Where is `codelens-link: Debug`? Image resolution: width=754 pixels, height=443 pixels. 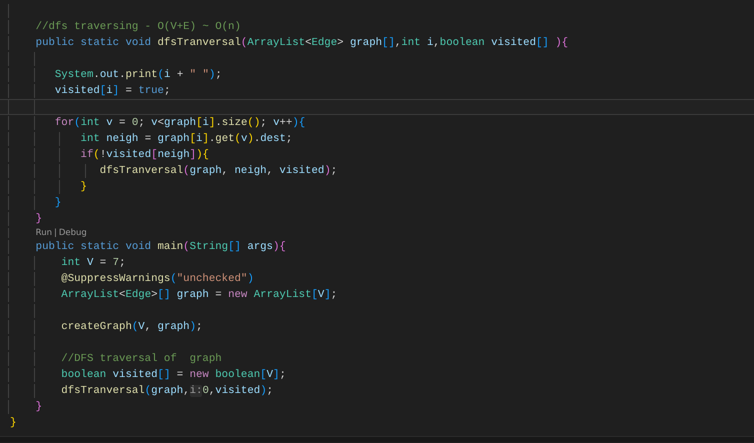
codelens-link: Debug is located at coordinates (72, 233).